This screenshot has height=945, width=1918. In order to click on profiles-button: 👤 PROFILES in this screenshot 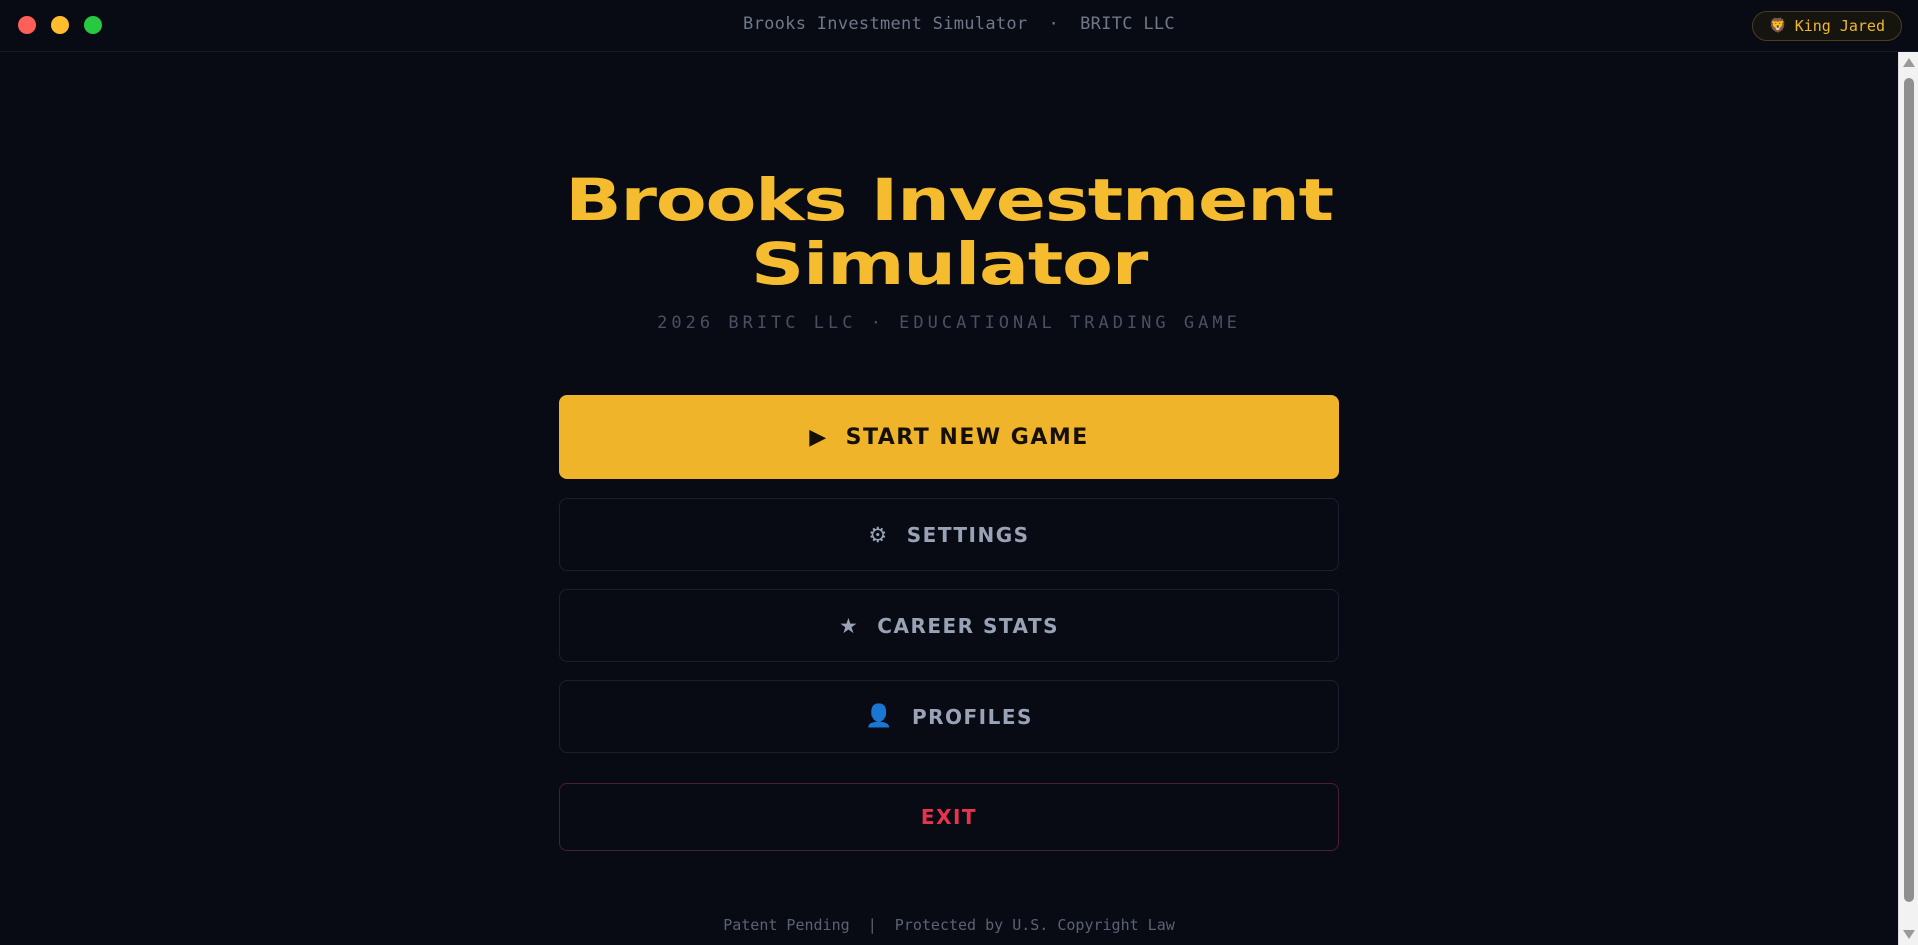, I will do `click(949, 716)`.